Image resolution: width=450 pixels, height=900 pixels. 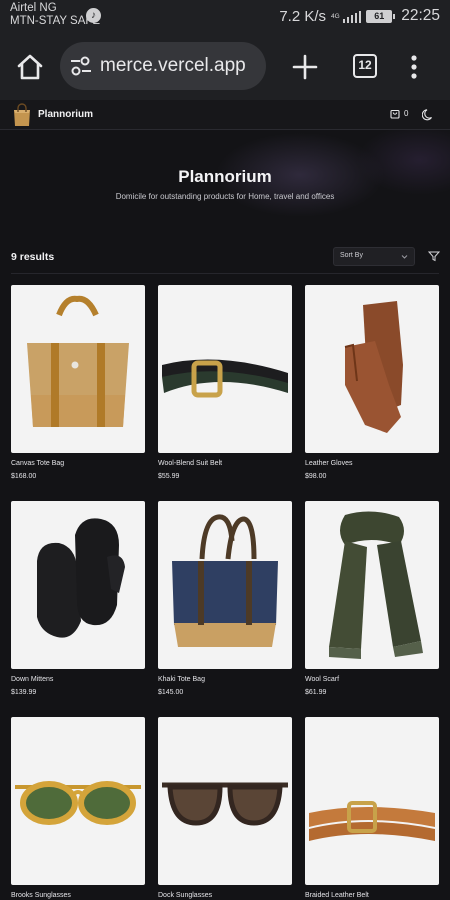 What do you see at coordinates (322, 679) in the screenshot?
I see `product-name: Wool Scarf` at bounding box center [322, 679].